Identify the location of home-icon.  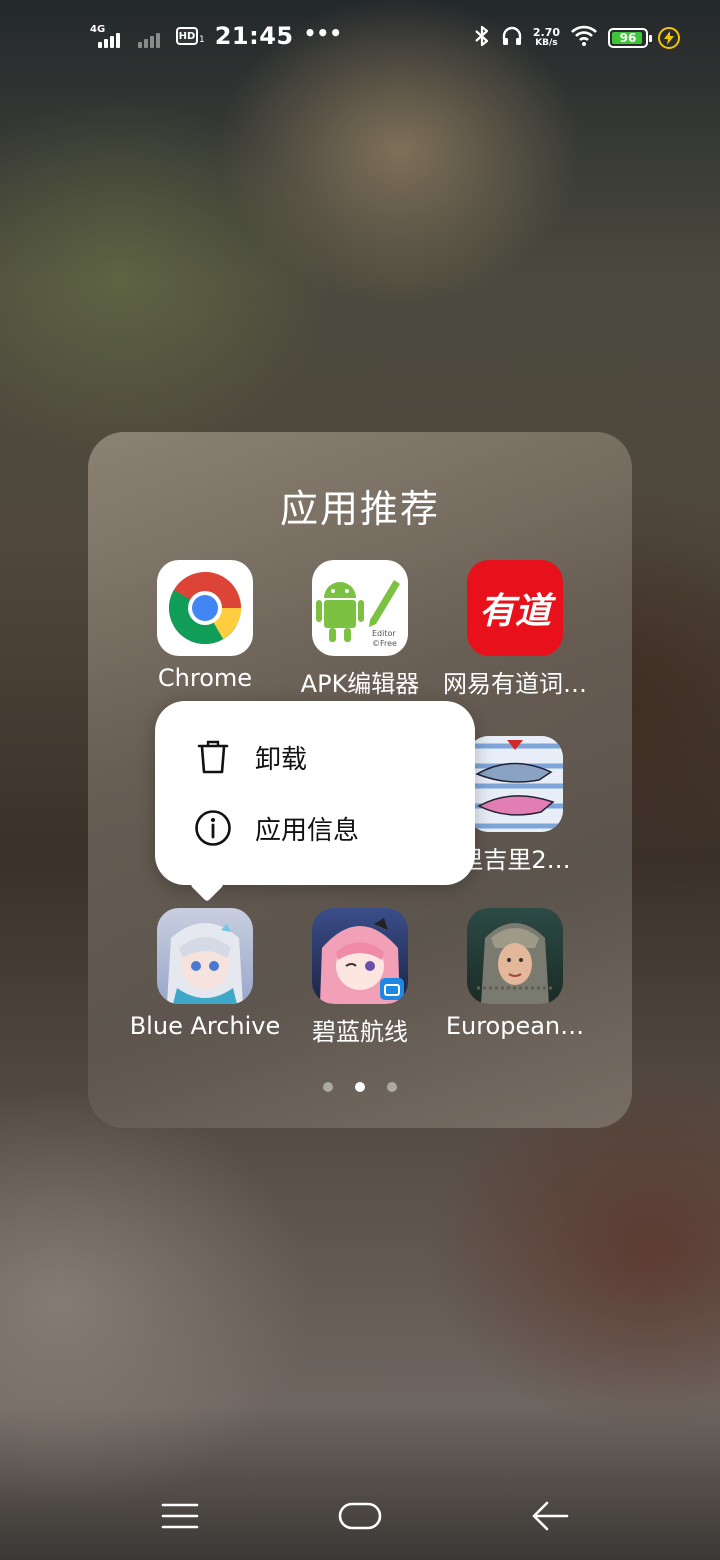
(360, 1518).